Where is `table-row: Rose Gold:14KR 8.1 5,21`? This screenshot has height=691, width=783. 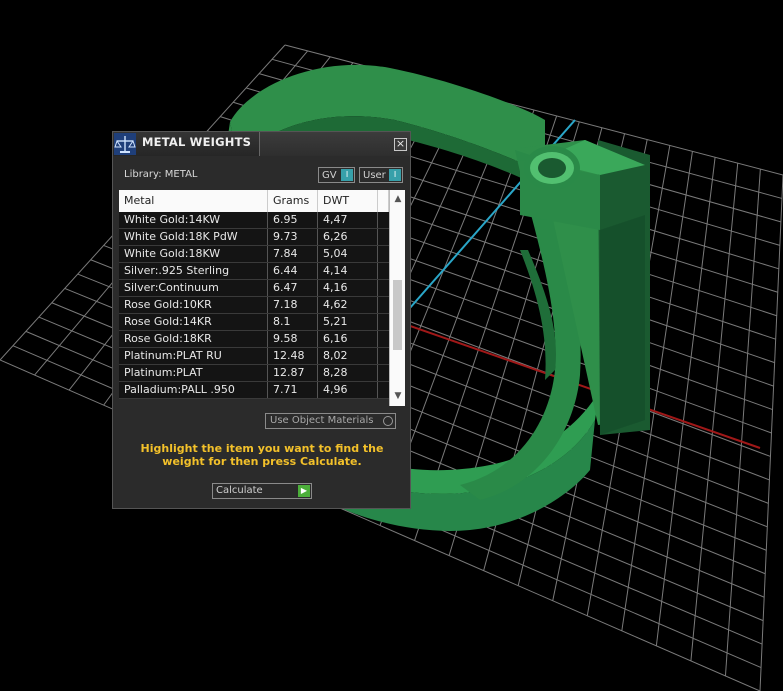
table-row: Rose Gold:14KR 8.1 5,21 is located at coordinates (254, 322).